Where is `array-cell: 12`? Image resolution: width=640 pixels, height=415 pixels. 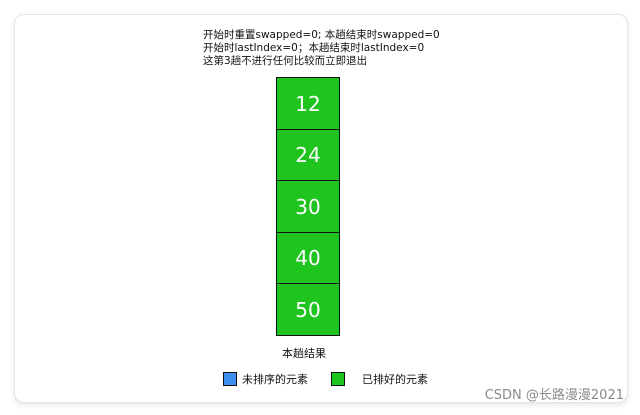 array-cell: 12 is located at coordinates (308, 103).